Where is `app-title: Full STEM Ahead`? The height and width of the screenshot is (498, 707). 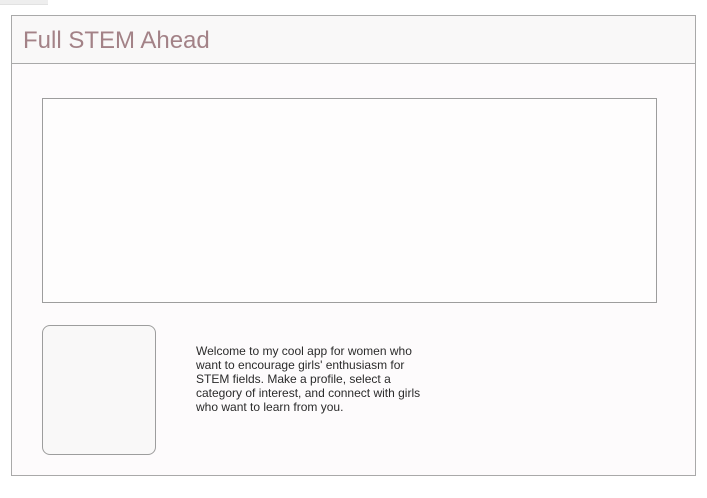 app-title: Full STEM Ahead is located at coordinates (116, 40).